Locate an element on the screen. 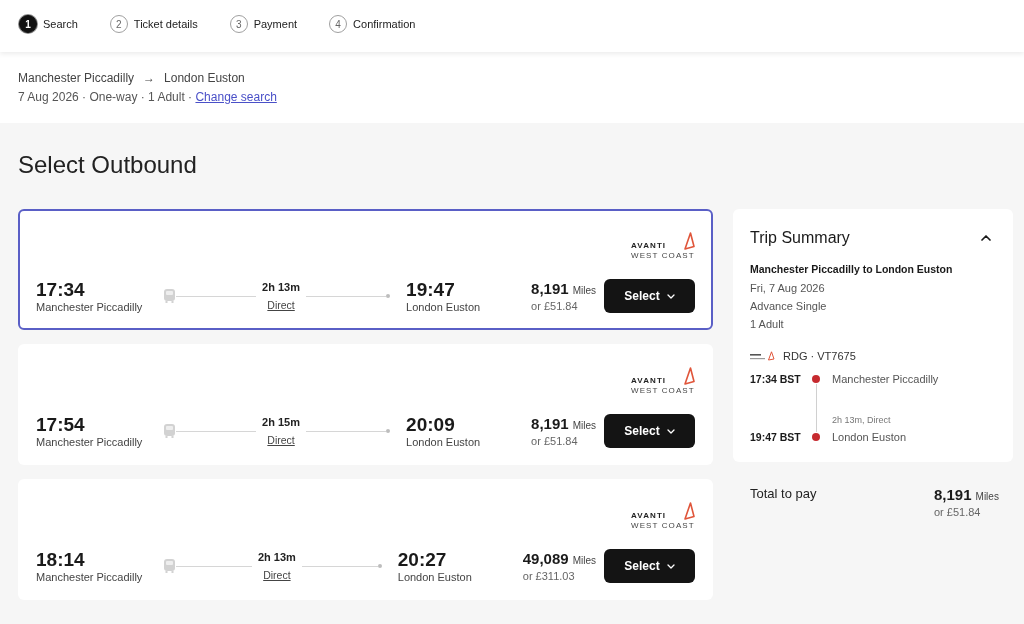  stop-station: Manchester Piccadilly is located at coordinates (885, 379).